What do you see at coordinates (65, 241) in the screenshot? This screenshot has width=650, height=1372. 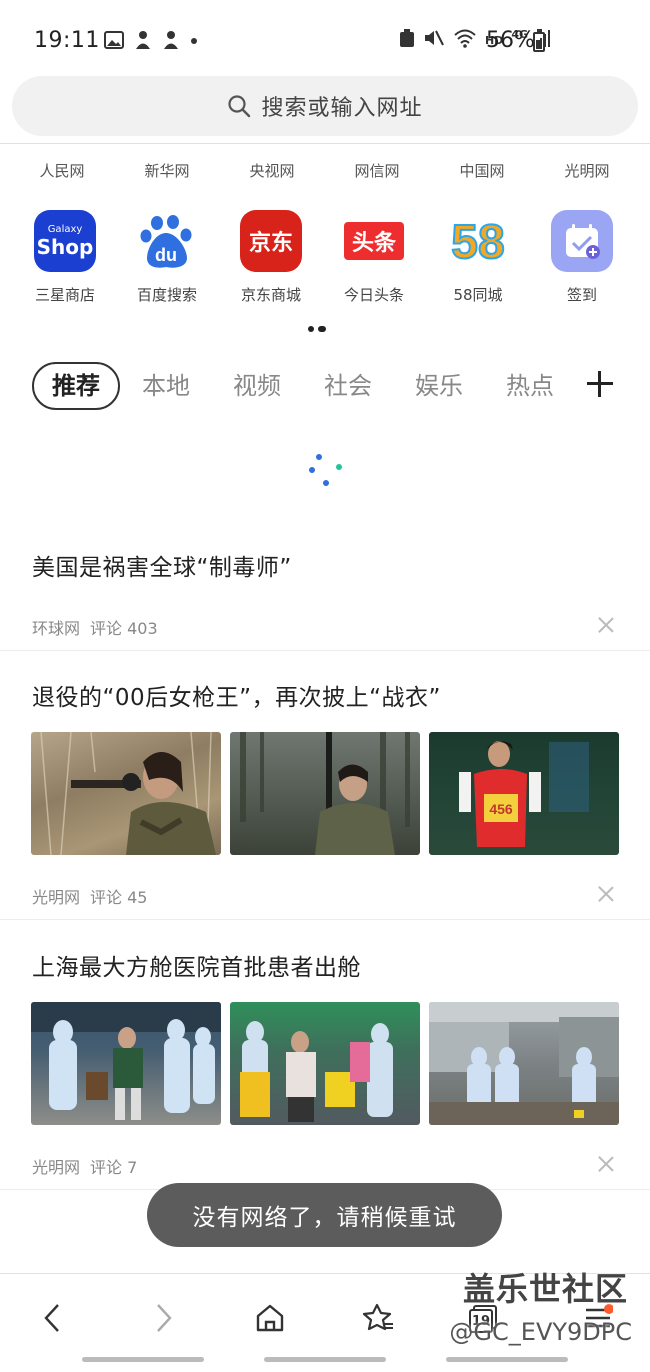 I see `galaxy-shop-icon: Galaxy Shop` at bounding box center [65, 241].